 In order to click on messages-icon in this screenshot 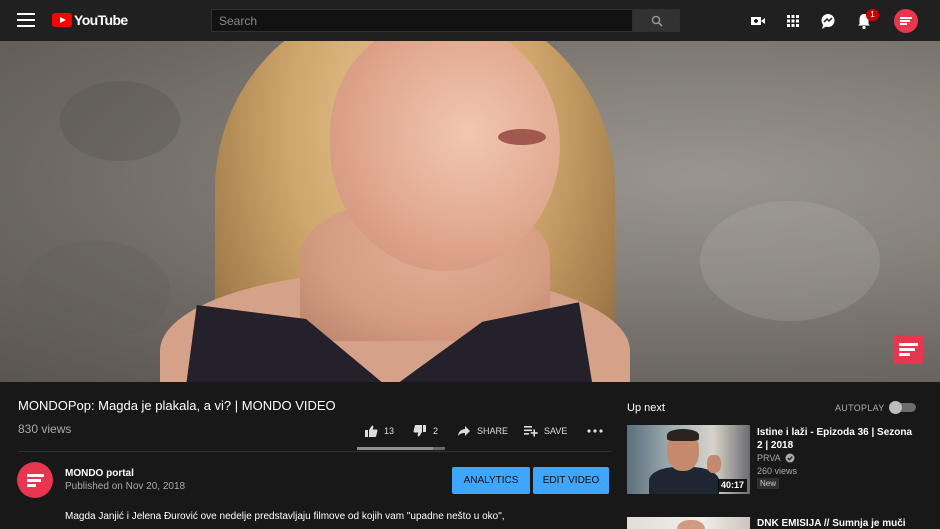, I will do `click(828, 21)`.